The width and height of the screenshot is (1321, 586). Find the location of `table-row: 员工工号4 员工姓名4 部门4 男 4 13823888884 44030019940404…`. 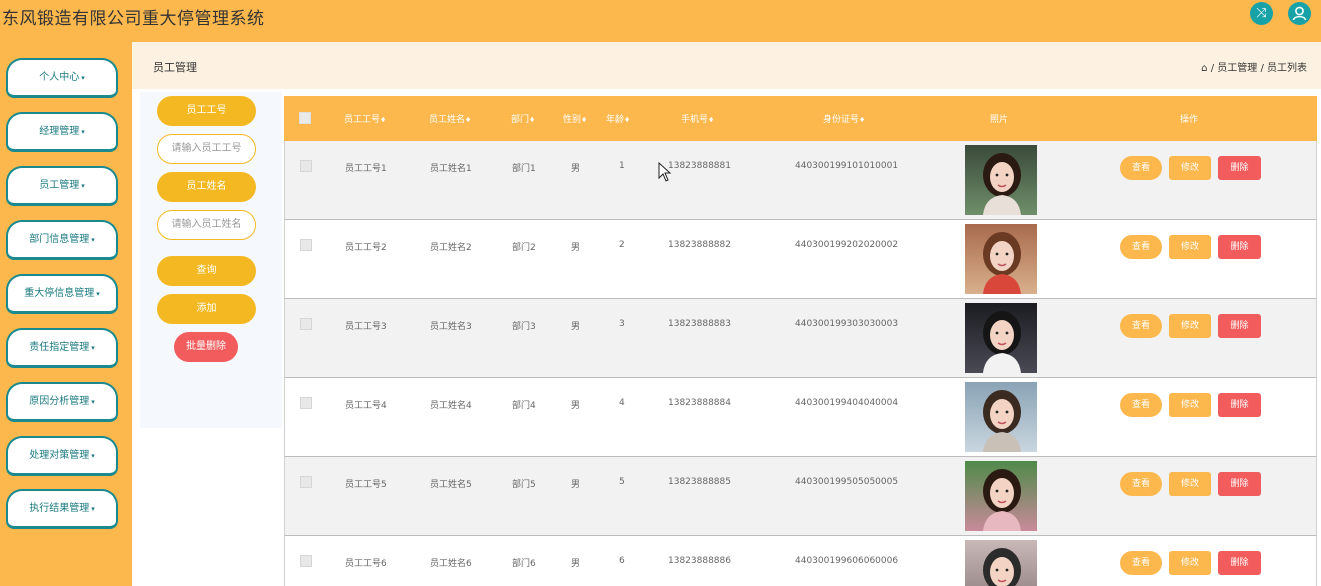

table-row: 员工工号4 员工姓名4 部门4 男 4 13823888884 44030019940404… is located at coordinates (800, 417).